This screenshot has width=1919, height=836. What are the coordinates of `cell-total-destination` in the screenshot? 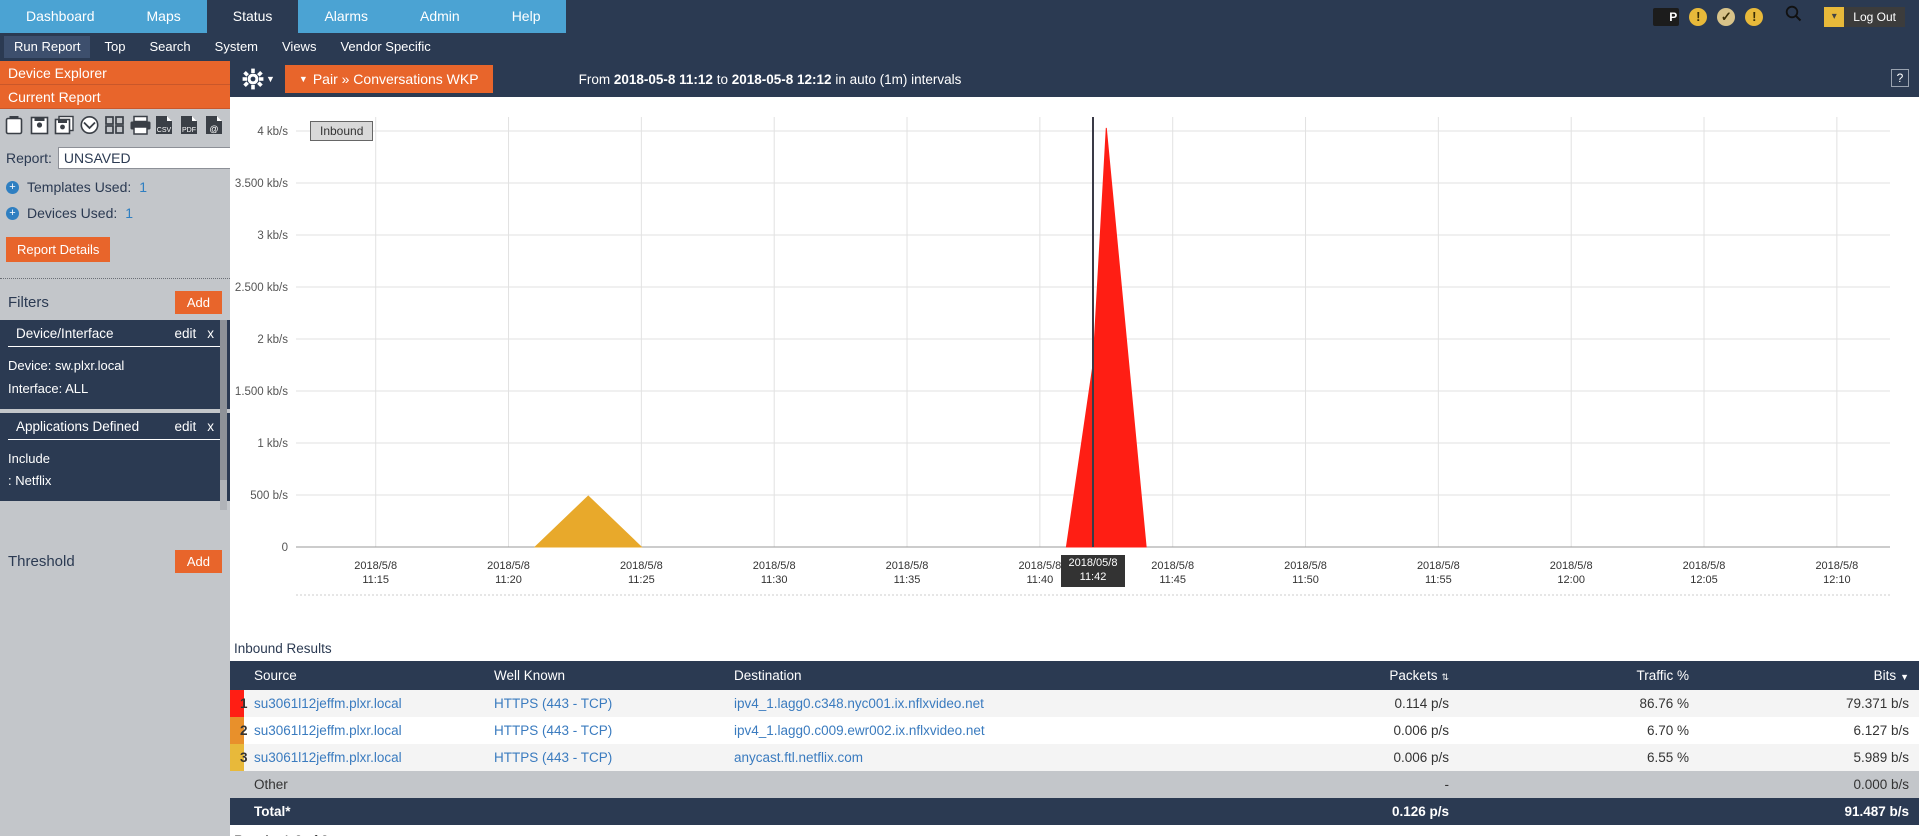 It's located at (941, 811).